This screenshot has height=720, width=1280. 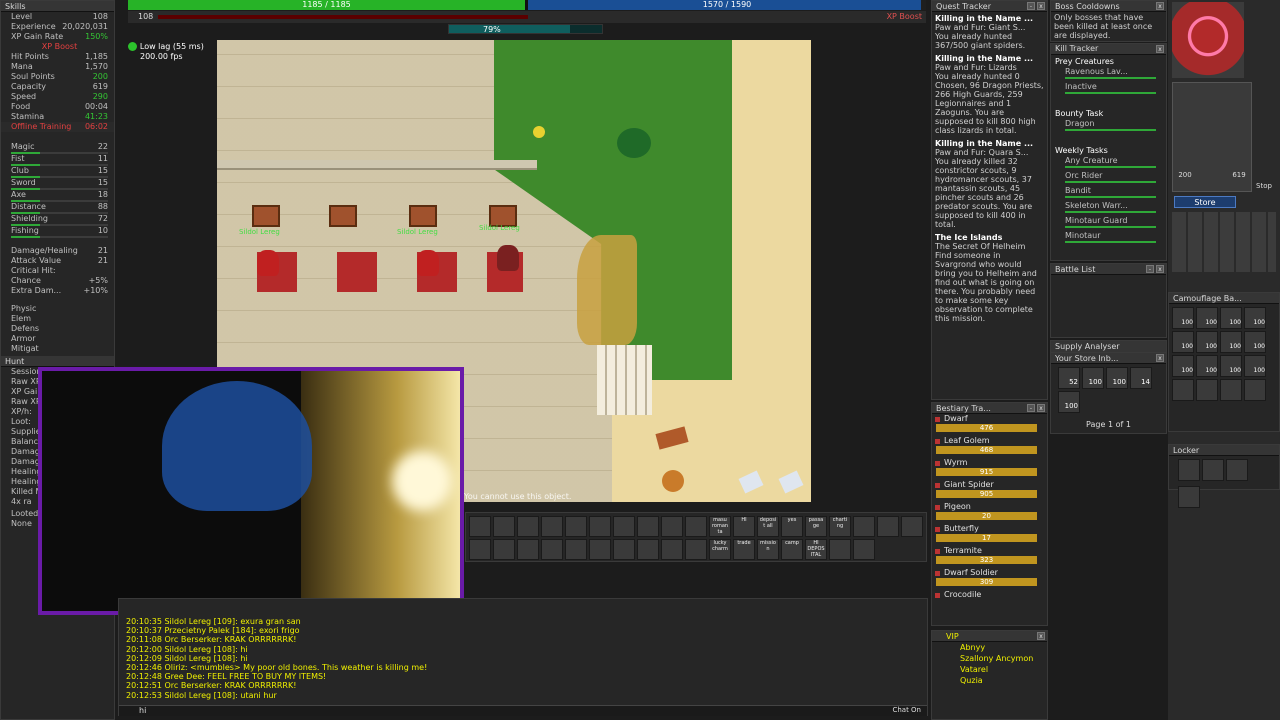 What do you see at coordinates (989, 441) in the screenshot?
I see `bestiary-name: Leaf Golem` at bounding box center [989, 441].